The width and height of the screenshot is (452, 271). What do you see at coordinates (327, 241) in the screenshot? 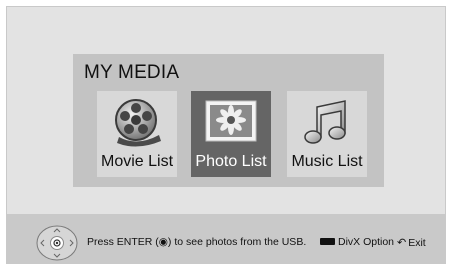
I see `black-key-icon` at bounding box center [327, 241].